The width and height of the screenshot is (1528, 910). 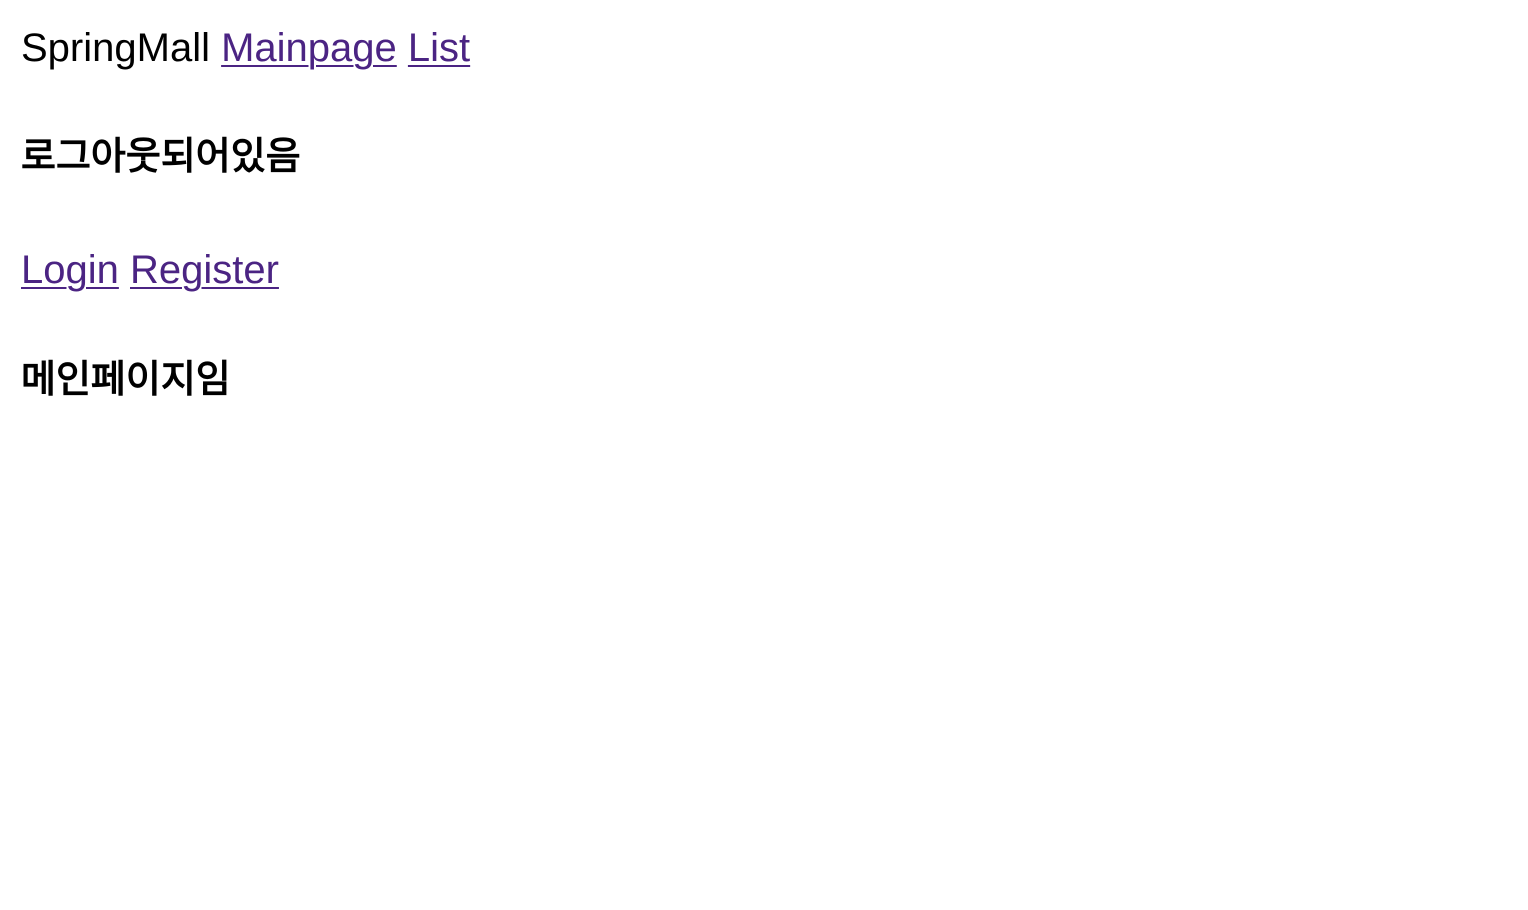 I want to click on login-status-heading: 로그아웃되어있음, so click(x=161, y=157).